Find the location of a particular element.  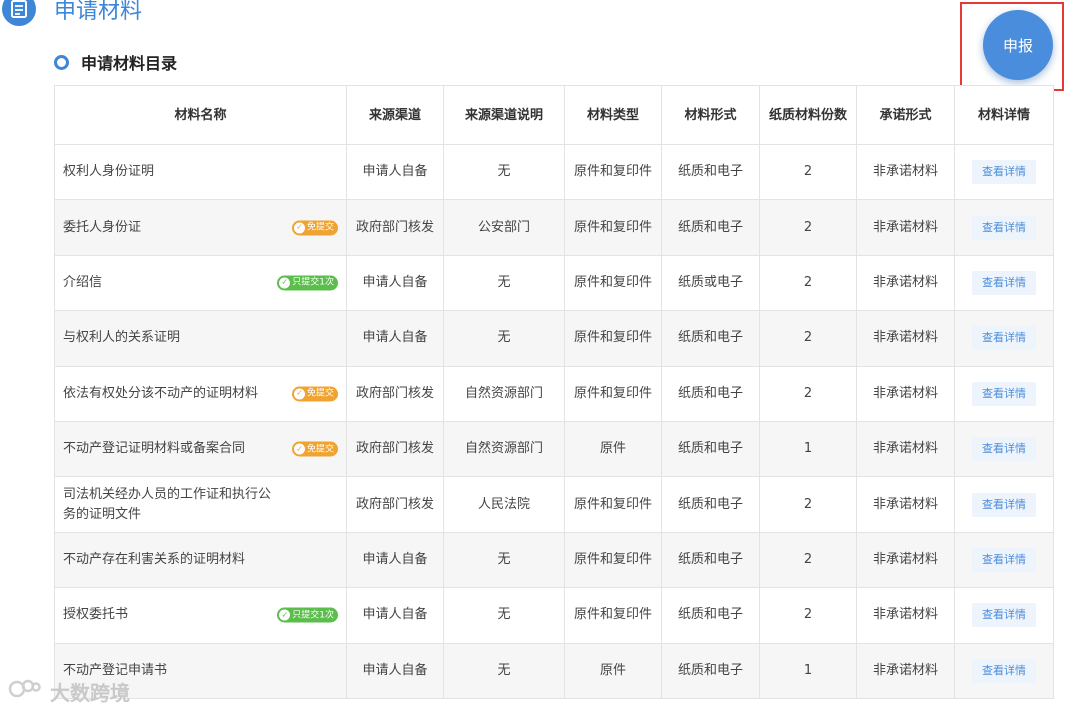

table-row: 介绍信 ✓ 只提交1次 申请人自备无原件和复印件 纸质或电子 2 非承诺材料 查看详情 is located at coordinates (554, 283).